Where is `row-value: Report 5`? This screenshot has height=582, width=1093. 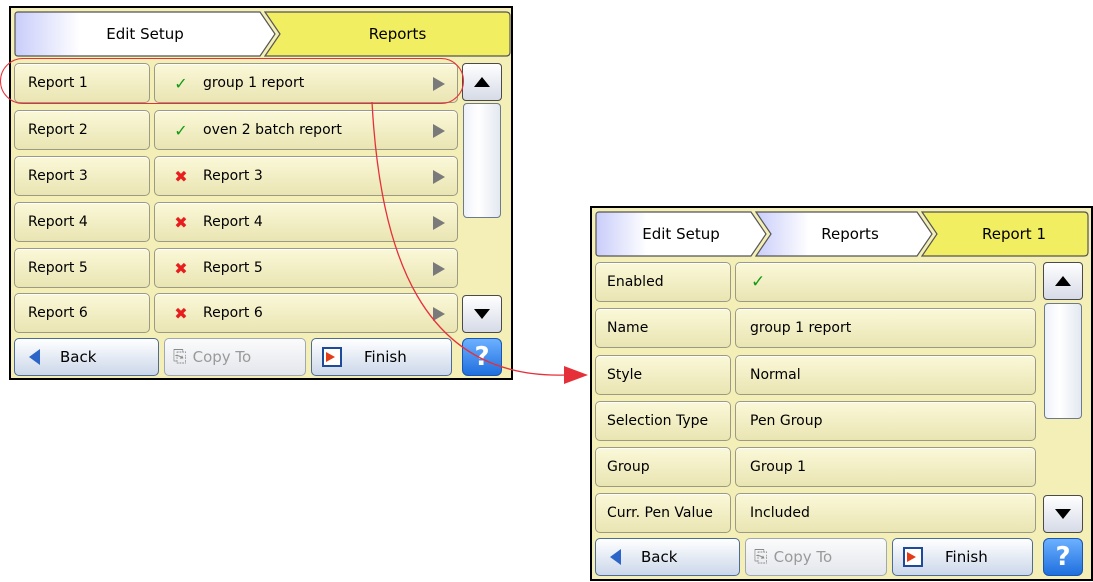
row-value: Report 5 is located at coordinates (233, 268).